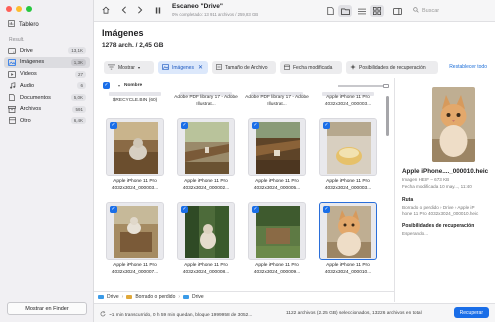 The image size is (495, 322). I want to click on grid-icon, so click(377, 11).